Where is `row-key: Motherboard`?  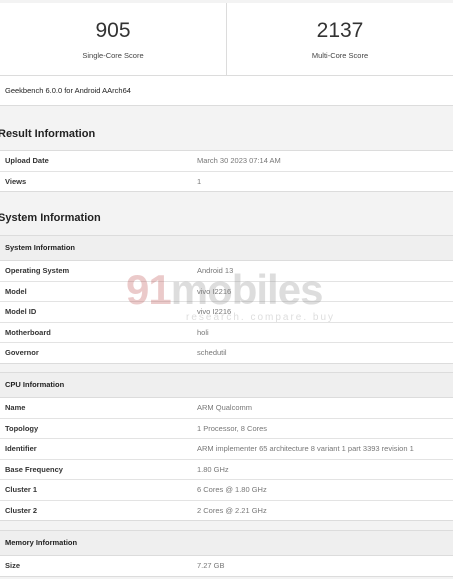 row-key: Motherboard is located at coordinates (28, 332).